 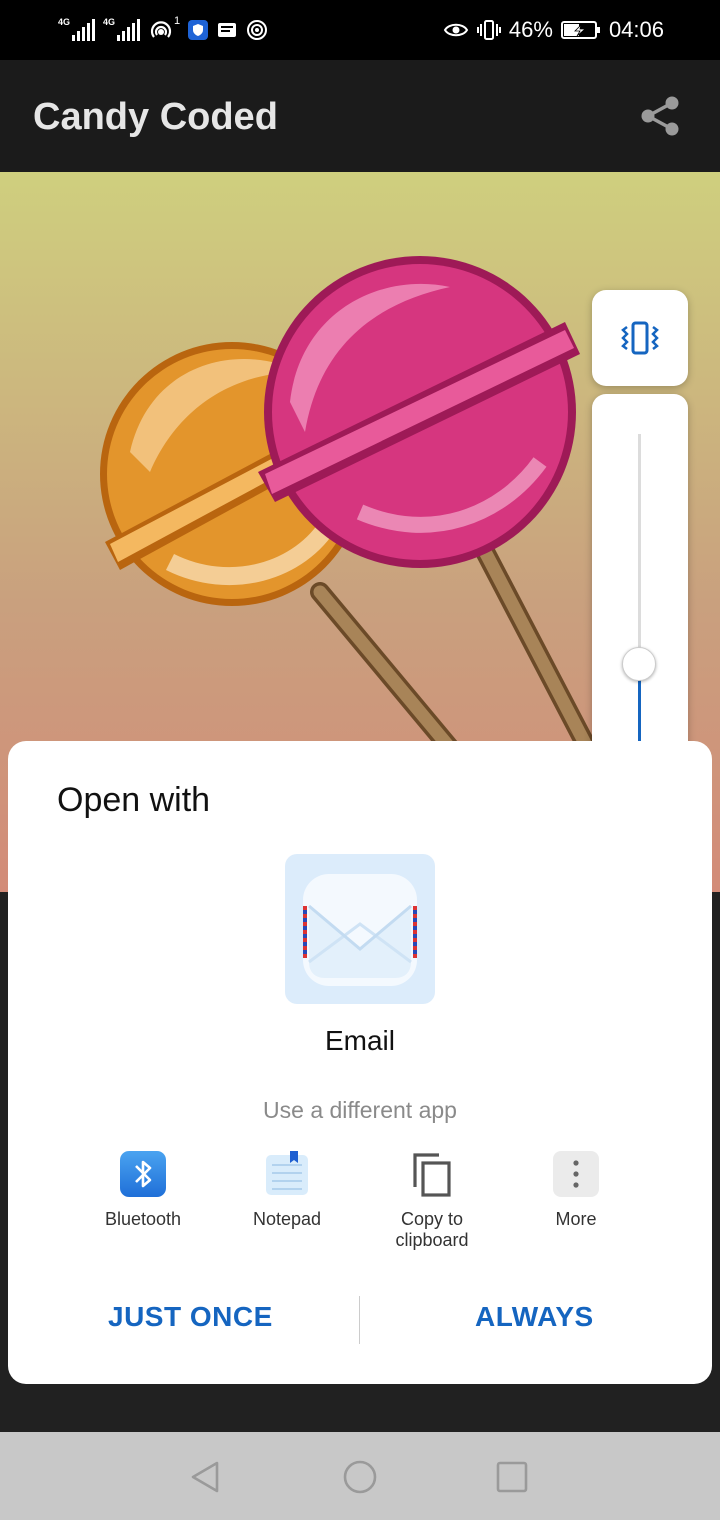 I want to click on vibrate-icon, so click(x=640, y=338).